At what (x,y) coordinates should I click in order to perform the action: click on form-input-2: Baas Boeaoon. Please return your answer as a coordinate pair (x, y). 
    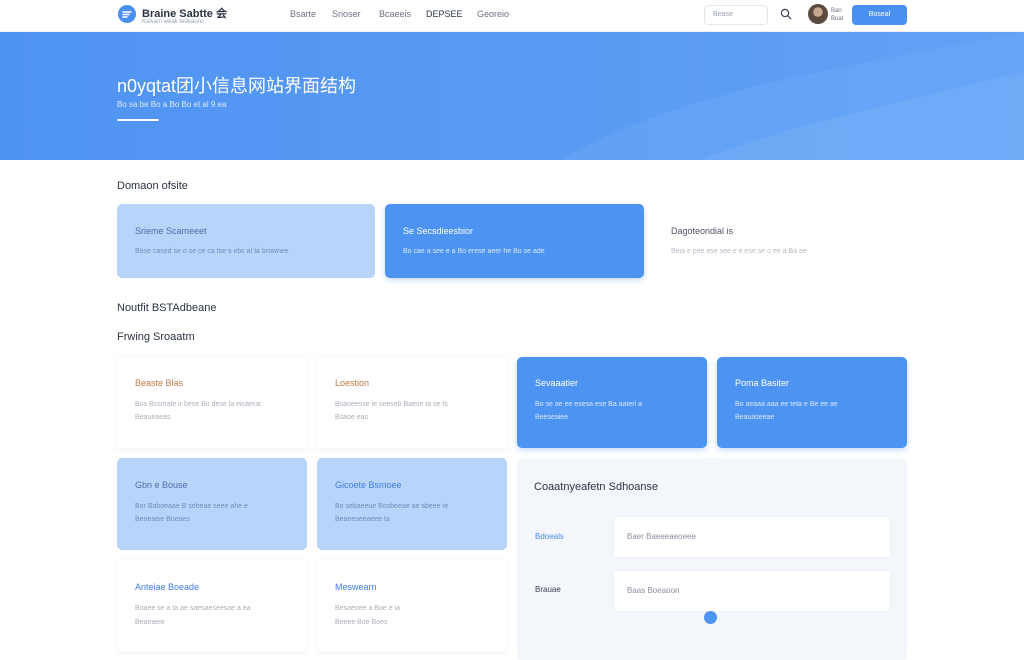
    Looking at the image, I should click on (752, 591).